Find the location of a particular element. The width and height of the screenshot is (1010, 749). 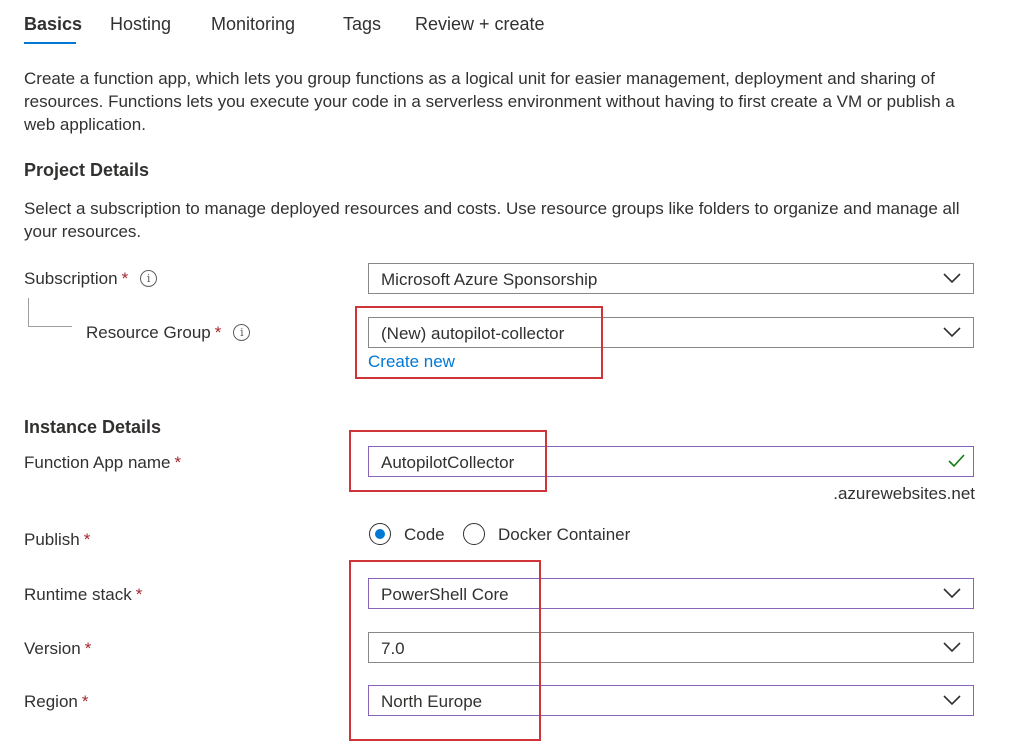

runtime-stack-label: Runtime stack * is located at coordinates (83, 595).